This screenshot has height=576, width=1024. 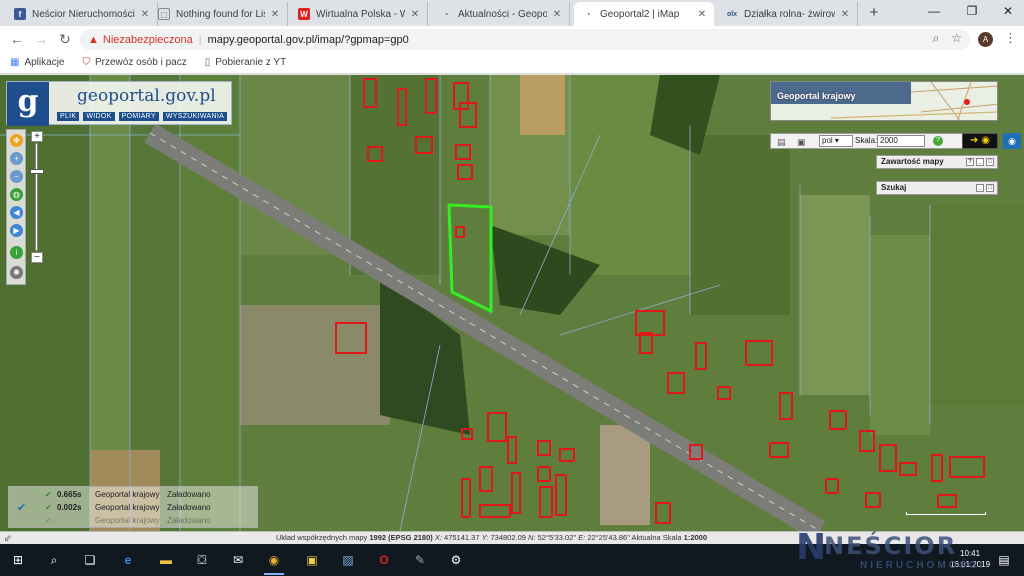 What do you see at coordinates (90, 560) in the screenshot?
I see `task-view-icon: ❏` at bounding box center [90, 560].